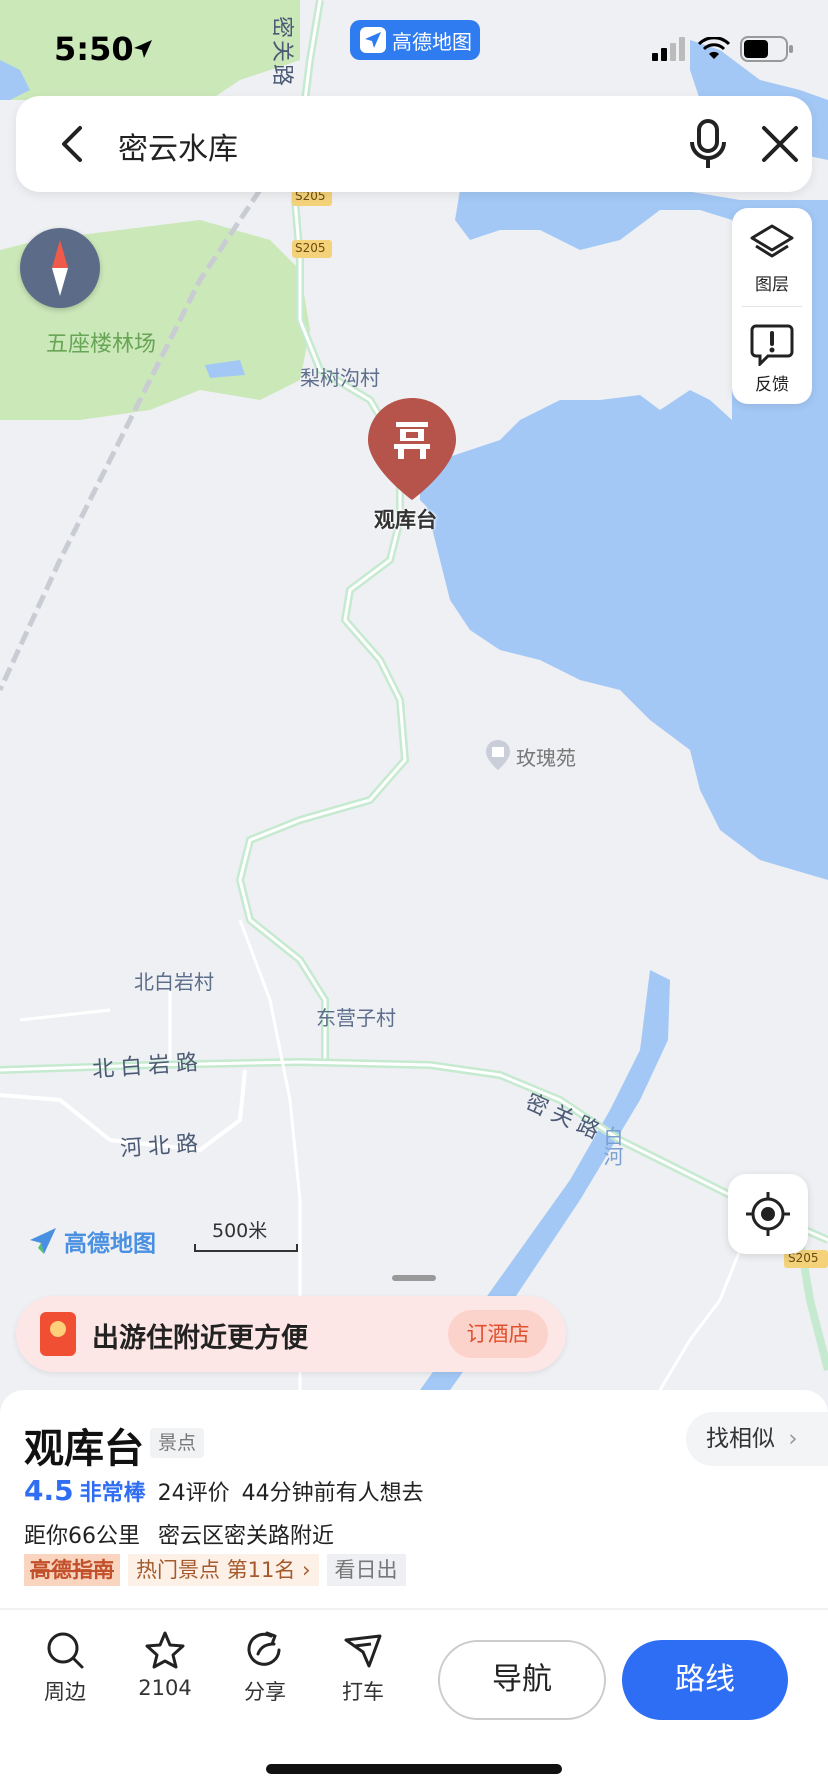  Describe the element at coordinates (432, 41) in the screenshot. I see `amap-badge-label: 高德地图` at that location.